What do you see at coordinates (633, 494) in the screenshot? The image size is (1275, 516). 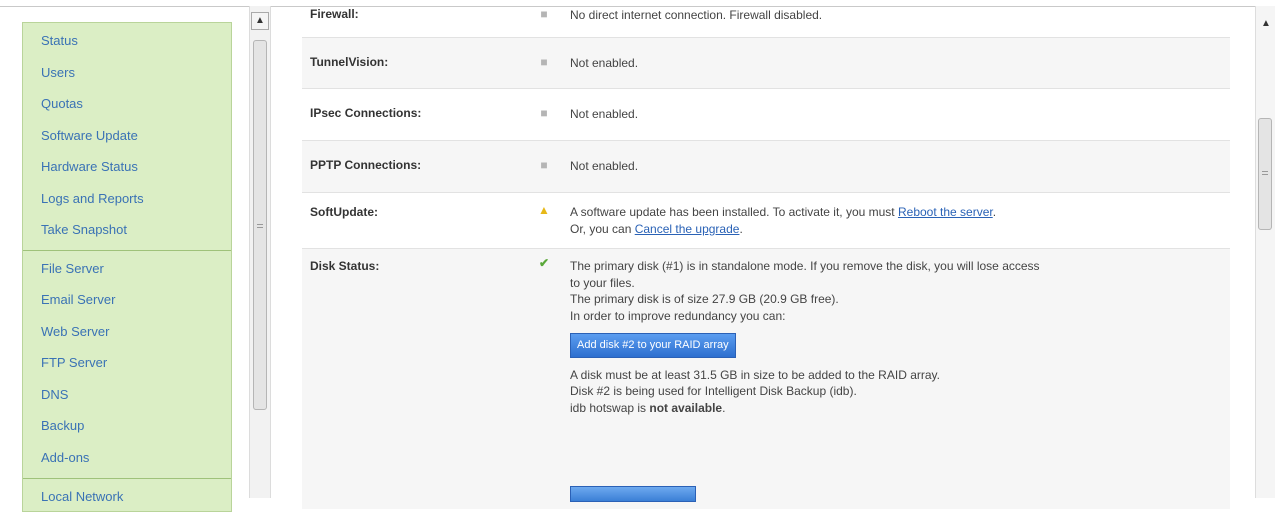 I see `next-action-button` at bounding box center [633, 494].